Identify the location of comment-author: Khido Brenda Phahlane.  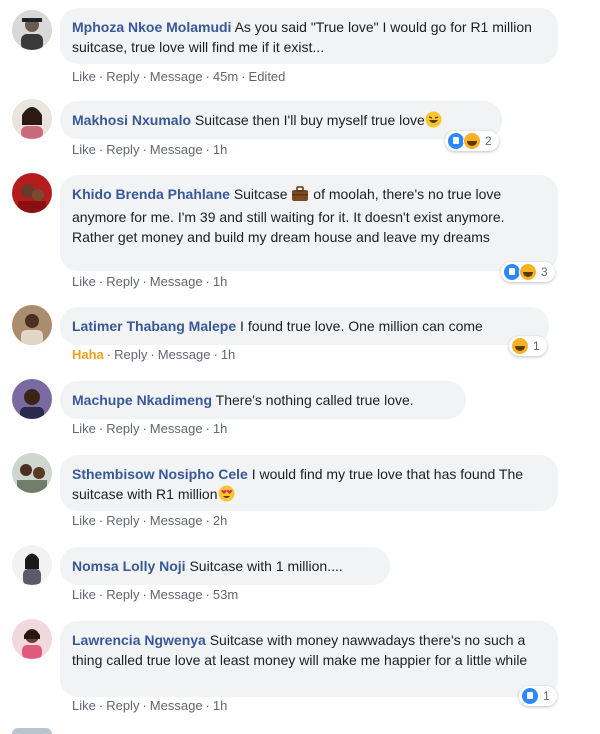
(151, 194).